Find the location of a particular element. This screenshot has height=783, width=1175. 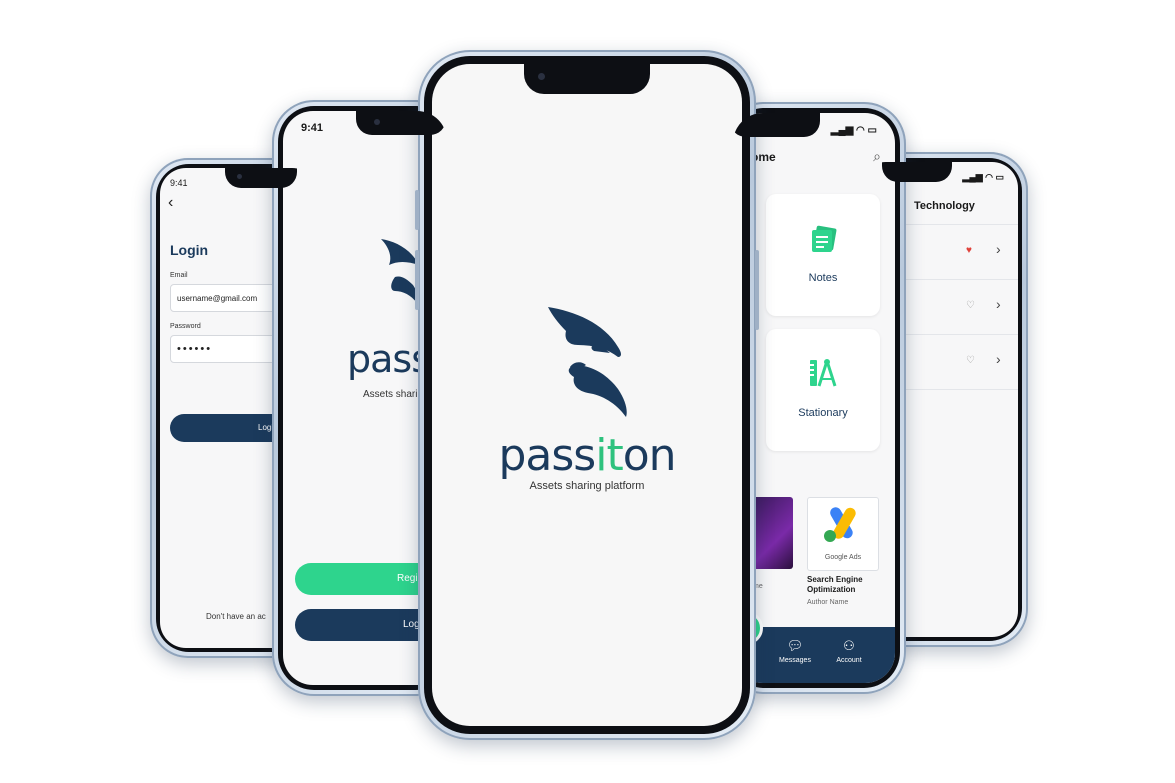

brand-wordmark: passiton is located at coordinates (587, 455).